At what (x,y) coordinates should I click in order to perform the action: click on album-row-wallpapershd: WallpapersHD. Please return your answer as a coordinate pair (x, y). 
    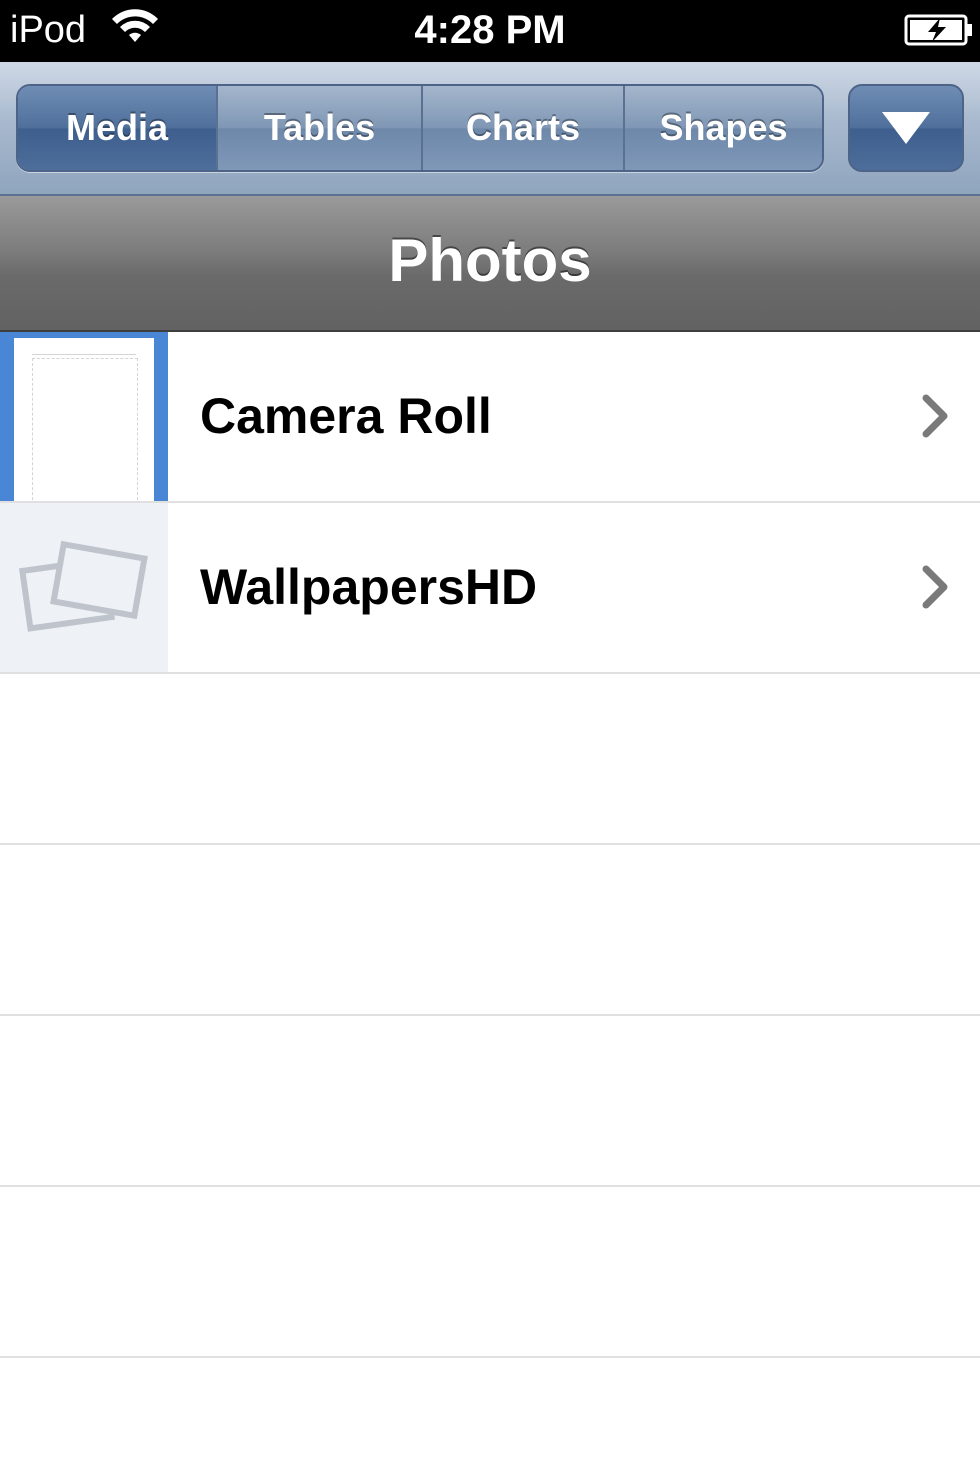
    Looking at the image, I should click on (490, 588).